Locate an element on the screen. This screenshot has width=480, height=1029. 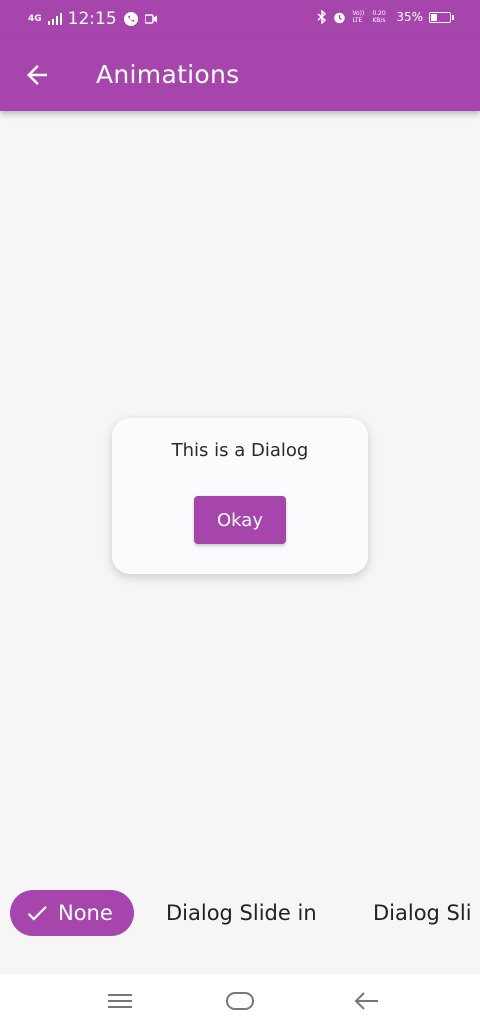
menu-icon is located at coordinates (120, 1001).